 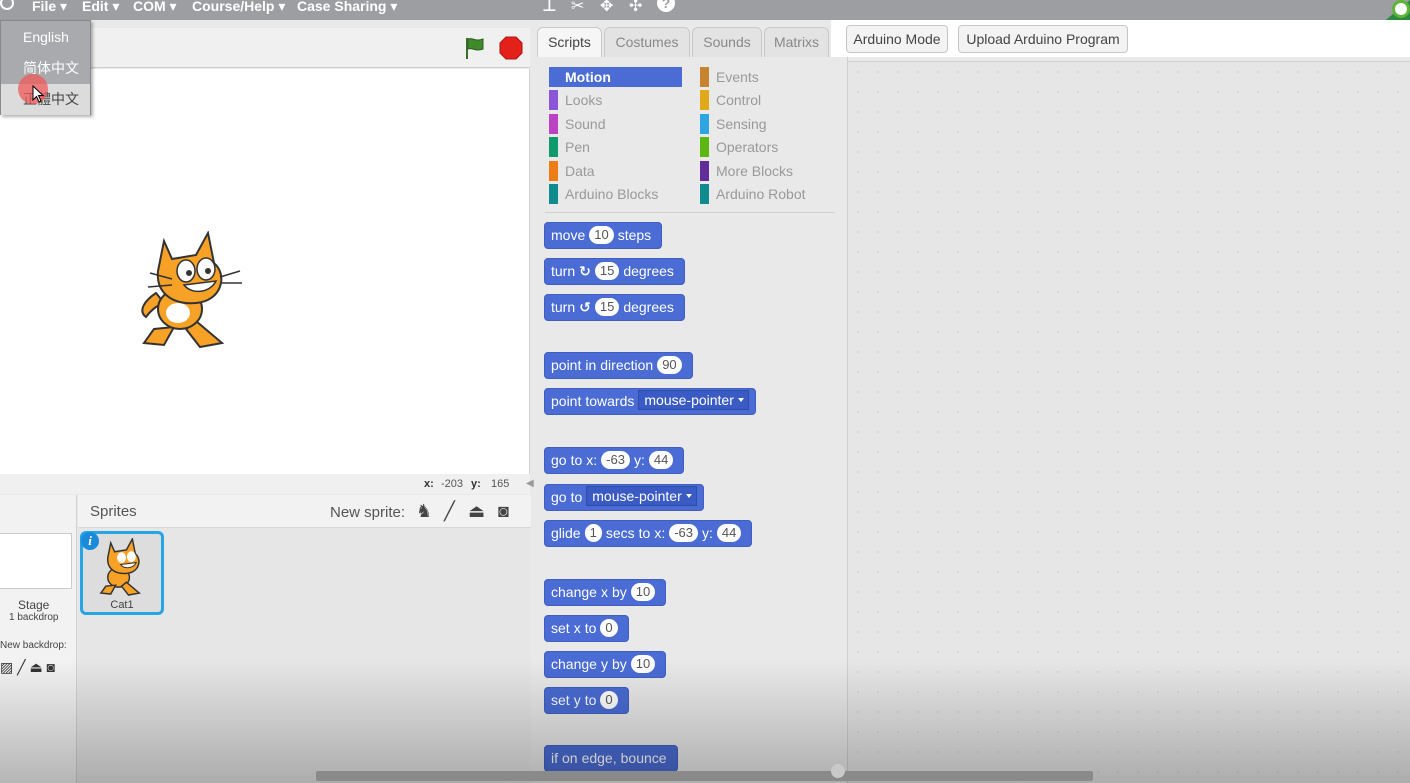 What do you see at coordinates (605, 664) in the screenshot?
I see `block-change-y: change y by 10` at bounding box center [605, 664].